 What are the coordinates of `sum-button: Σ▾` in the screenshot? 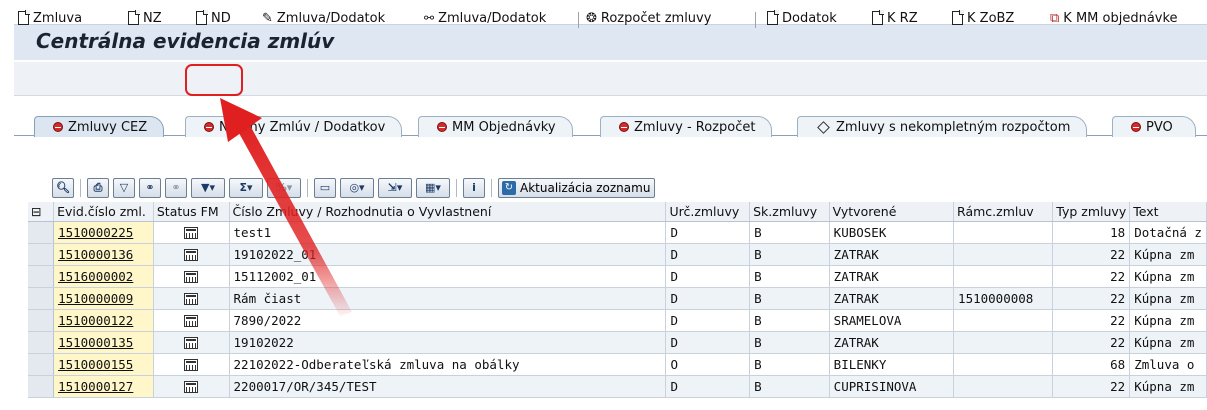 It's located at (246, 187).